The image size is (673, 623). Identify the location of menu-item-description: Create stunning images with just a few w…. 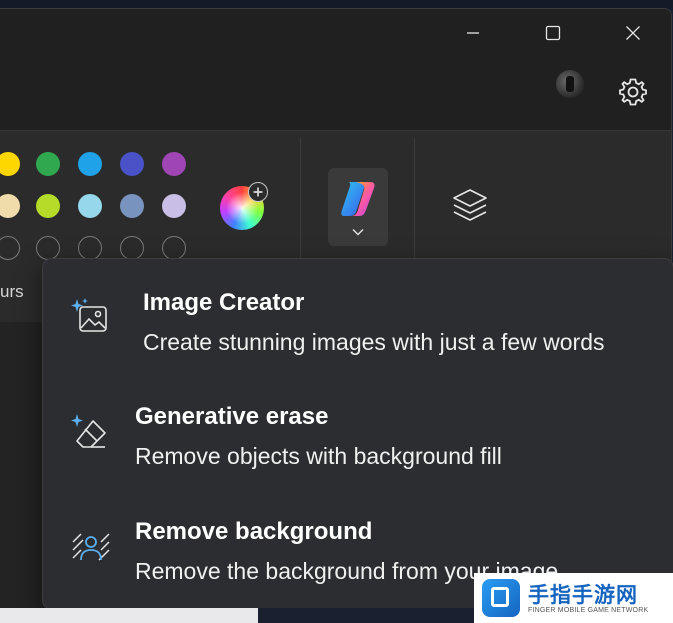
(374, 342).